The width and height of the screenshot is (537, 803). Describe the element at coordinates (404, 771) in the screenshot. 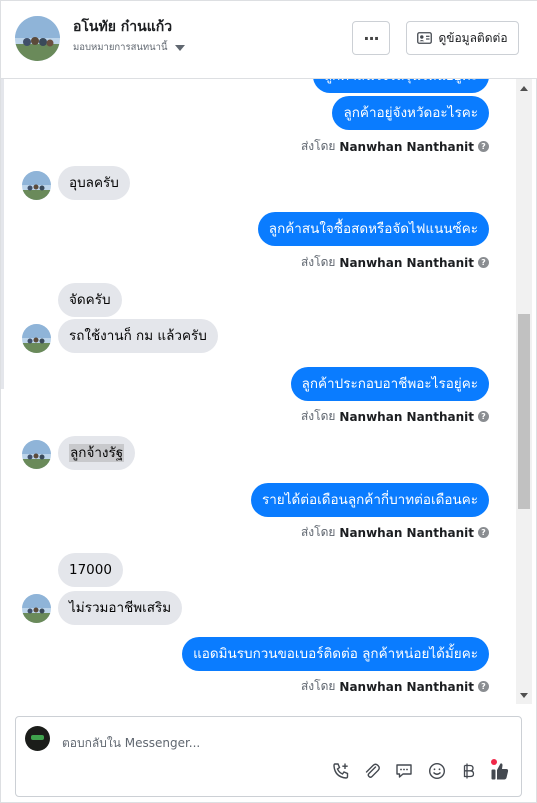

I see `saved-reply-icon` at that location.